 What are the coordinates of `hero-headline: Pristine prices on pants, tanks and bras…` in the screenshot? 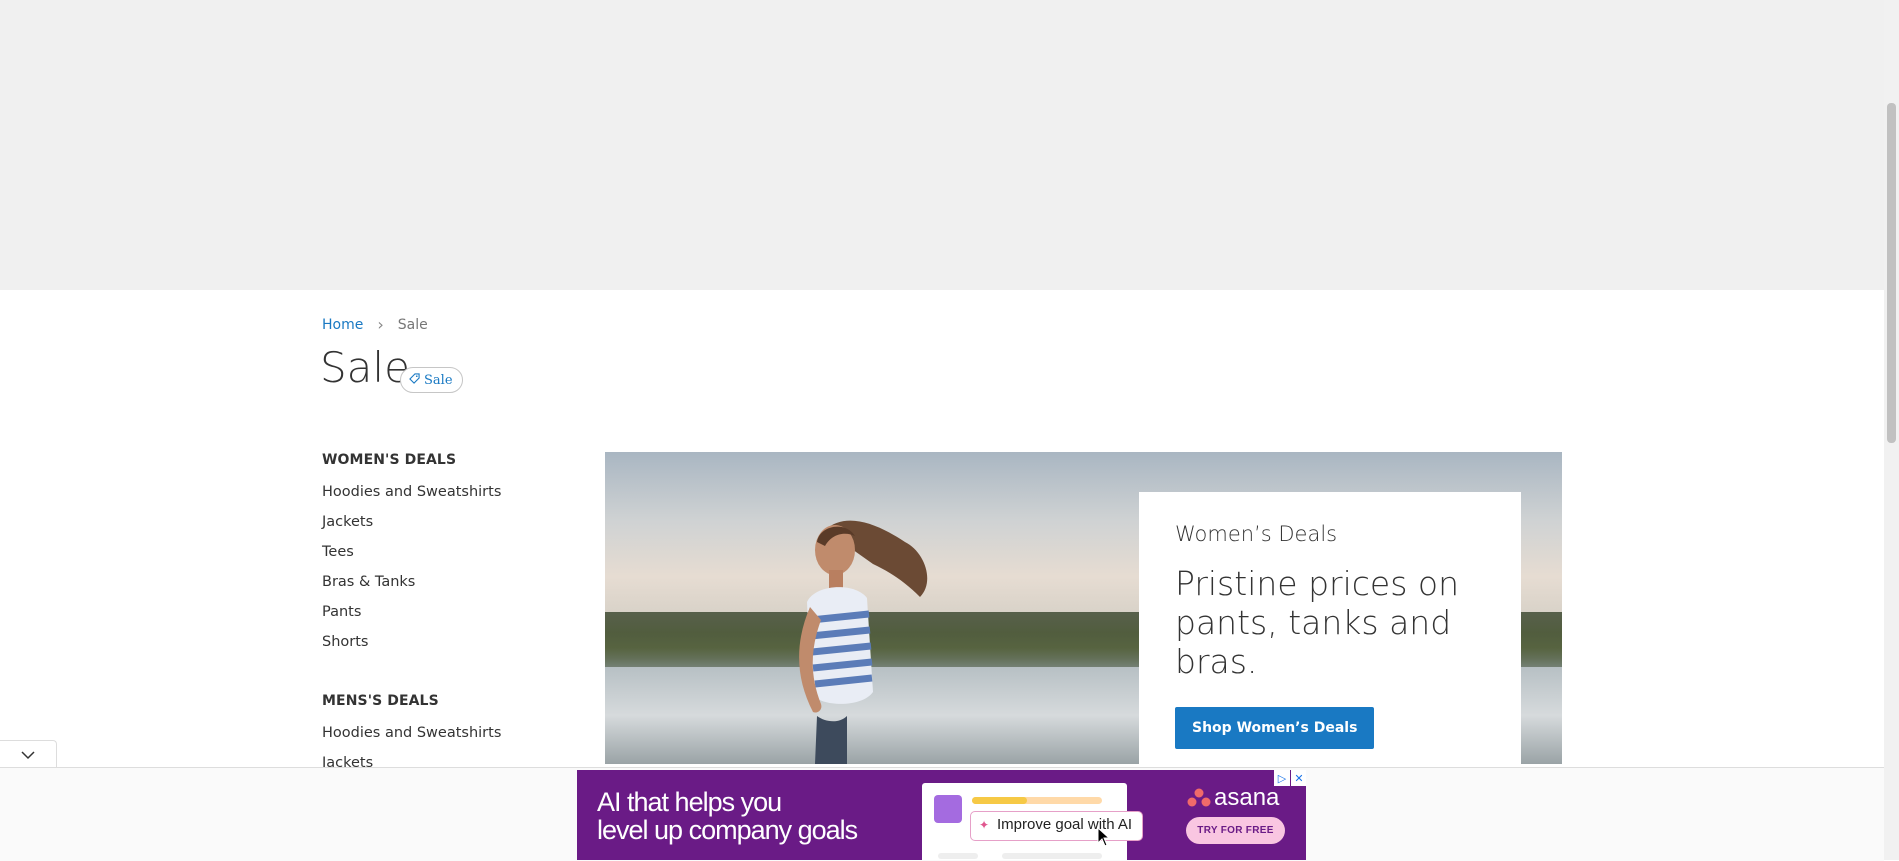 It's located at (1317, 622).